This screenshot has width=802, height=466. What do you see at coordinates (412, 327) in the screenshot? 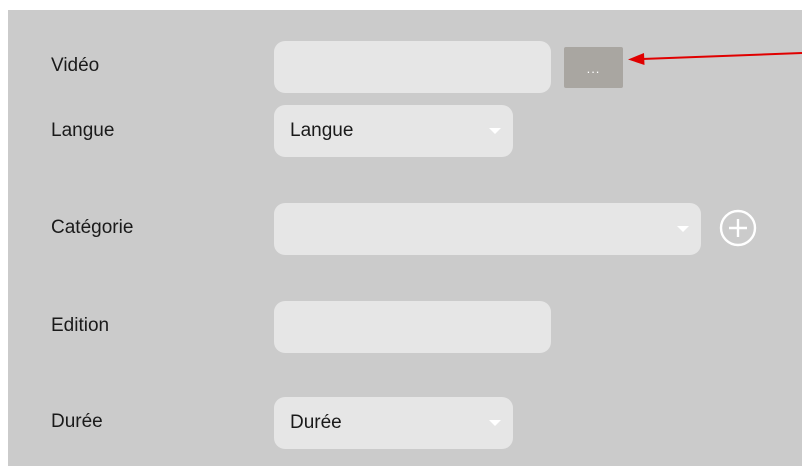
I see `edition-field` at bounding box center [412, 327].